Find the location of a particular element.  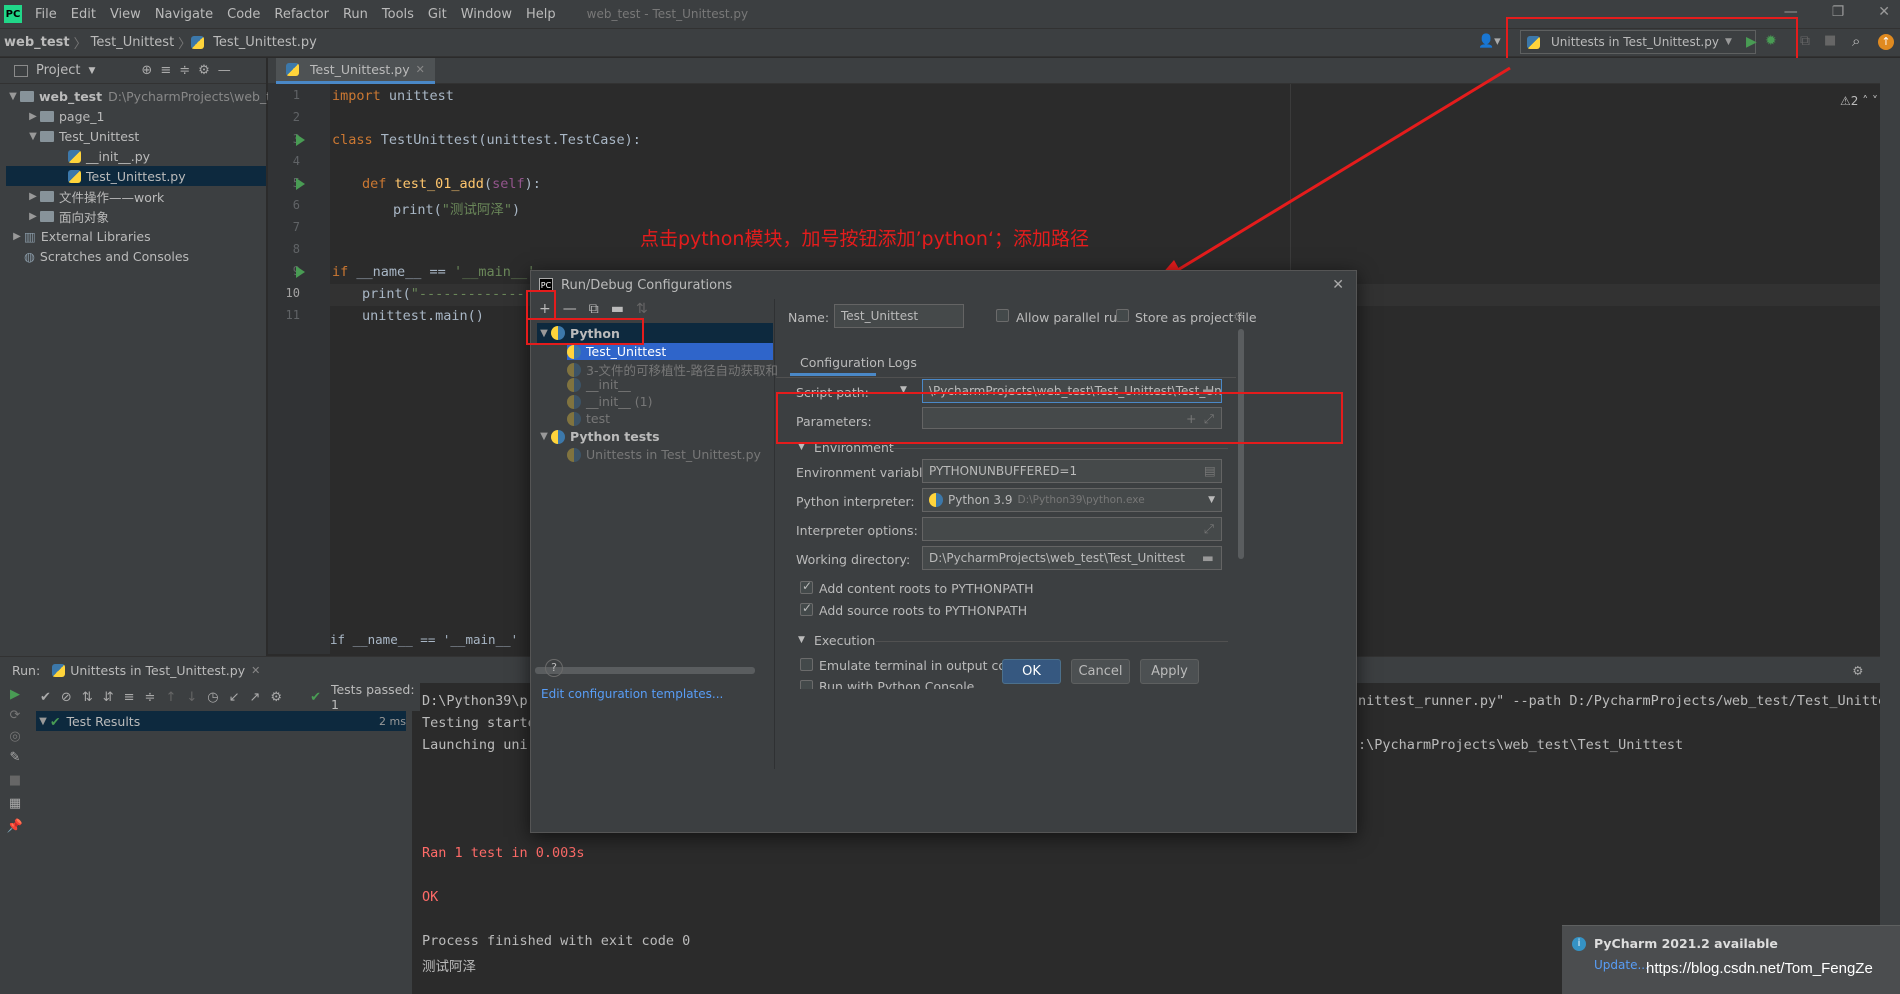

interpreter-options-field is located at coordinates (1072, 529).